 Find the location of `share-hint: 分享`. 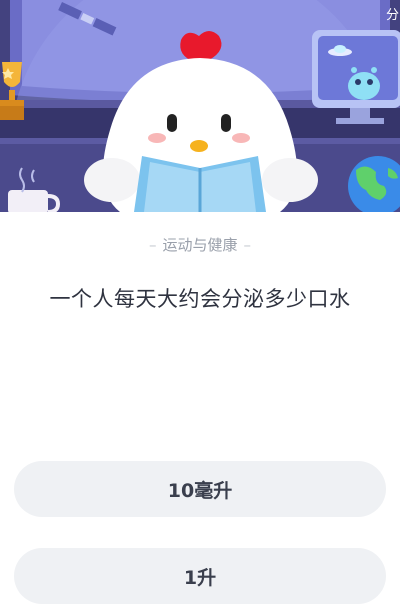

share-hint: 分享 is located at coordinates (393, 13).